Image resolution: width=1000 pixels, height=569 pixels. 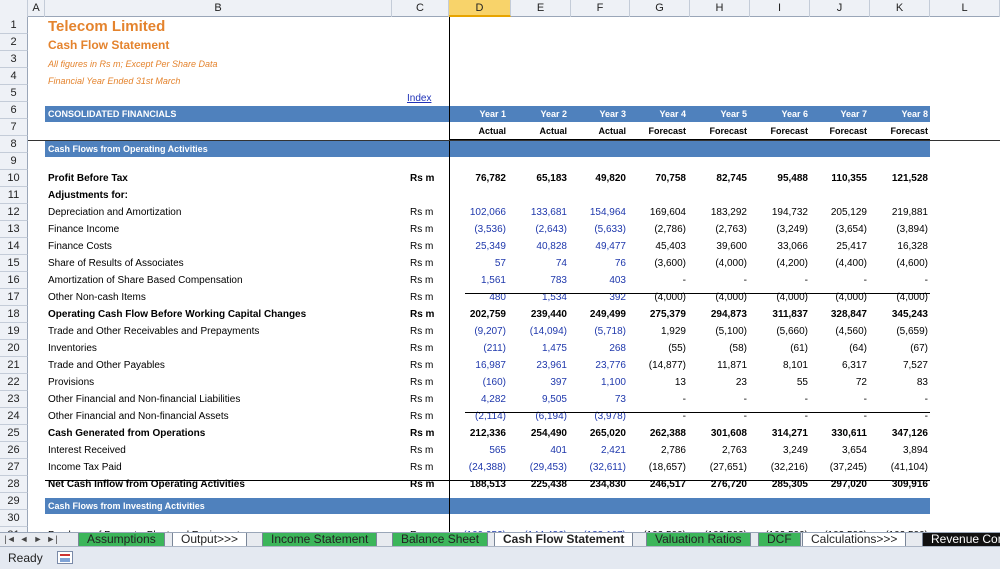 What do you see at coordinates (38, 540) in the screenshot?
I see `next-sheet-icon: ►` at bounding box center [38, 540].